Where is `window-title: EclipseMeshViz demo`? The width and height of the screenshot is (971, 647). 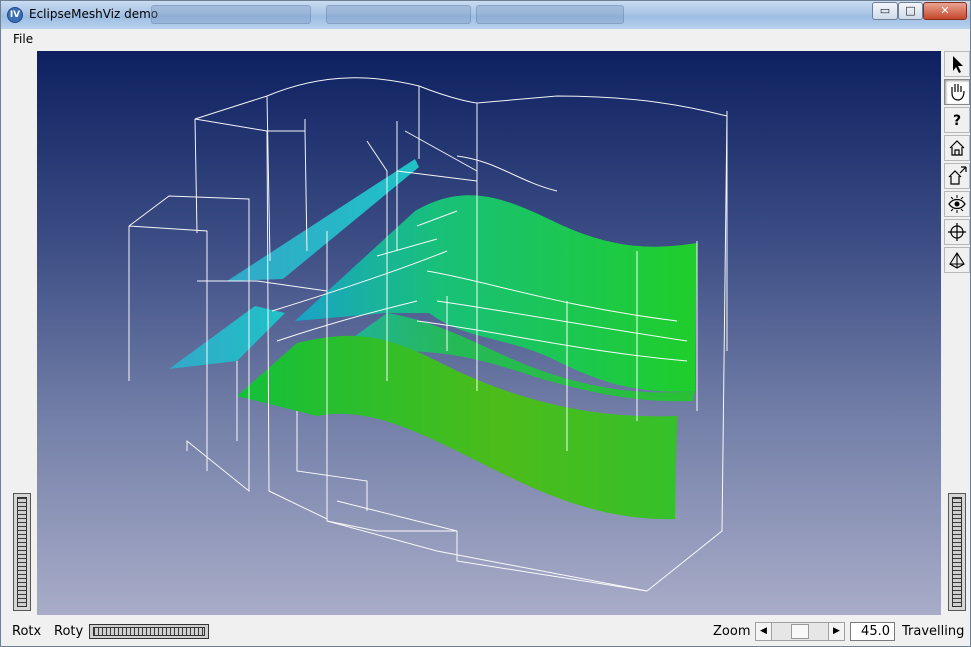
window-title: EclipseMeshViz demo is located at coordinates (94, 14).